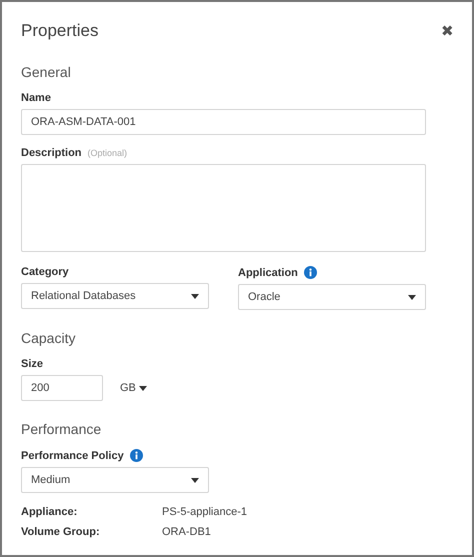 The height and width of the screenshot is (557, 474). What do you see at coordinates (115, 296) in the screenshot?
I see `category-dropdown: Relational Databases` at bounding box center [115, 296].